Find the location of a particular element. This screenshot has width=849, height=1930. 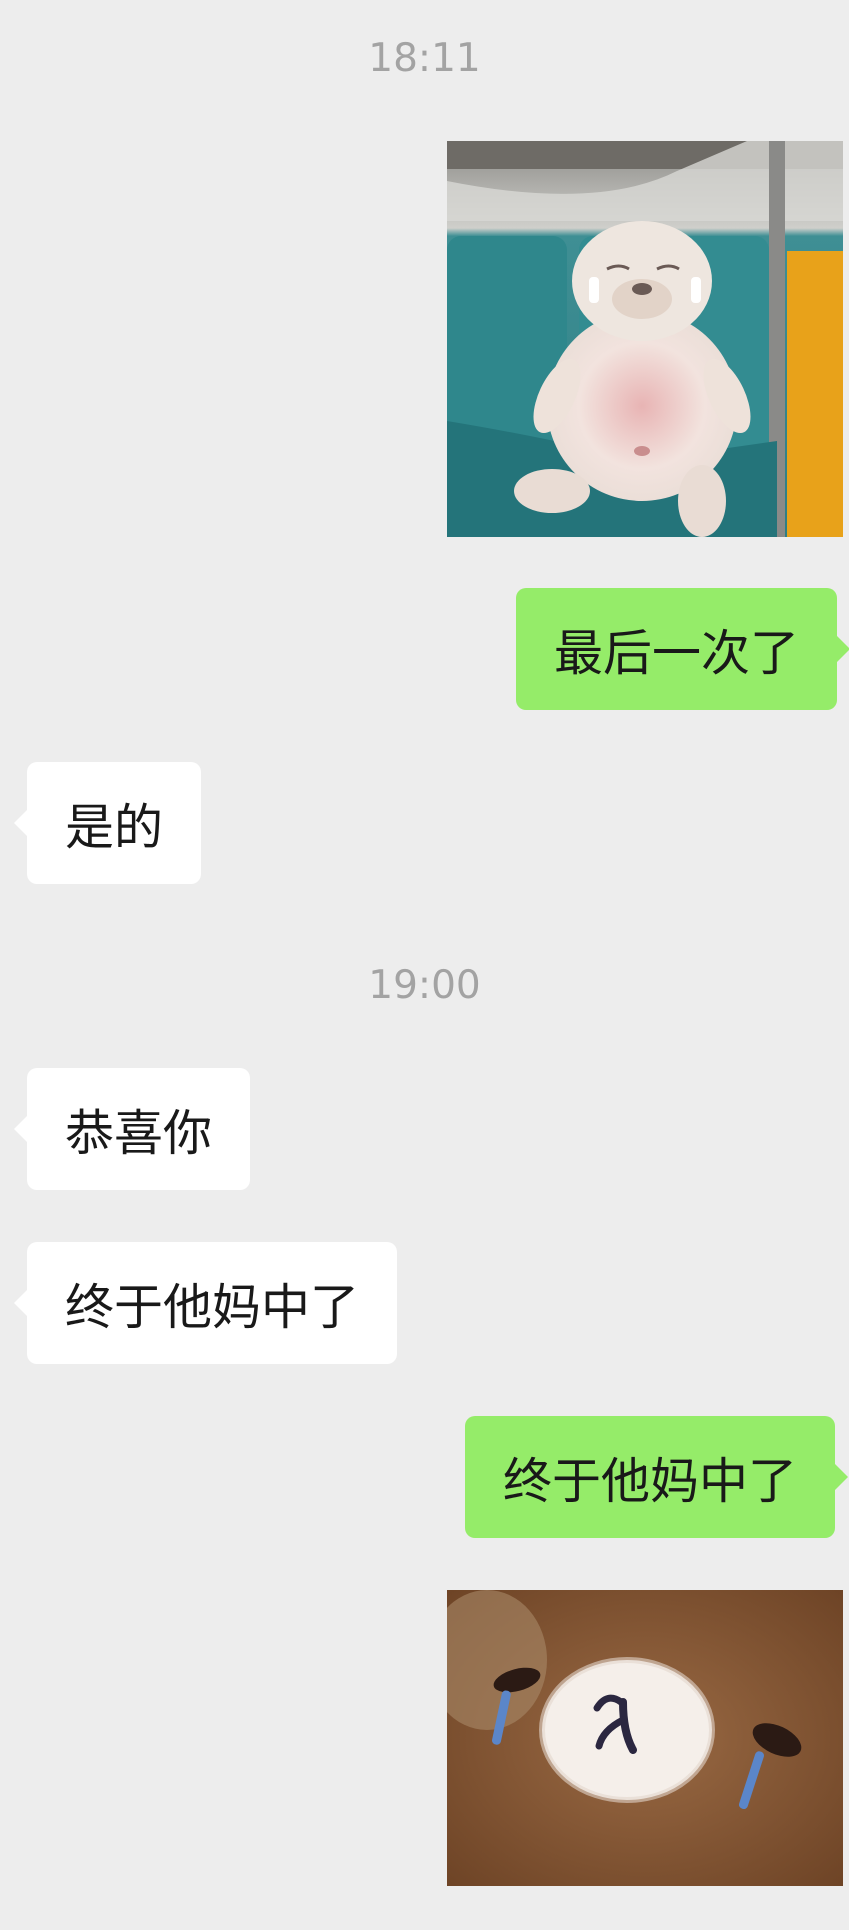

received-message-bubble: 恭喜你 is located at coordinates (132, 1129).